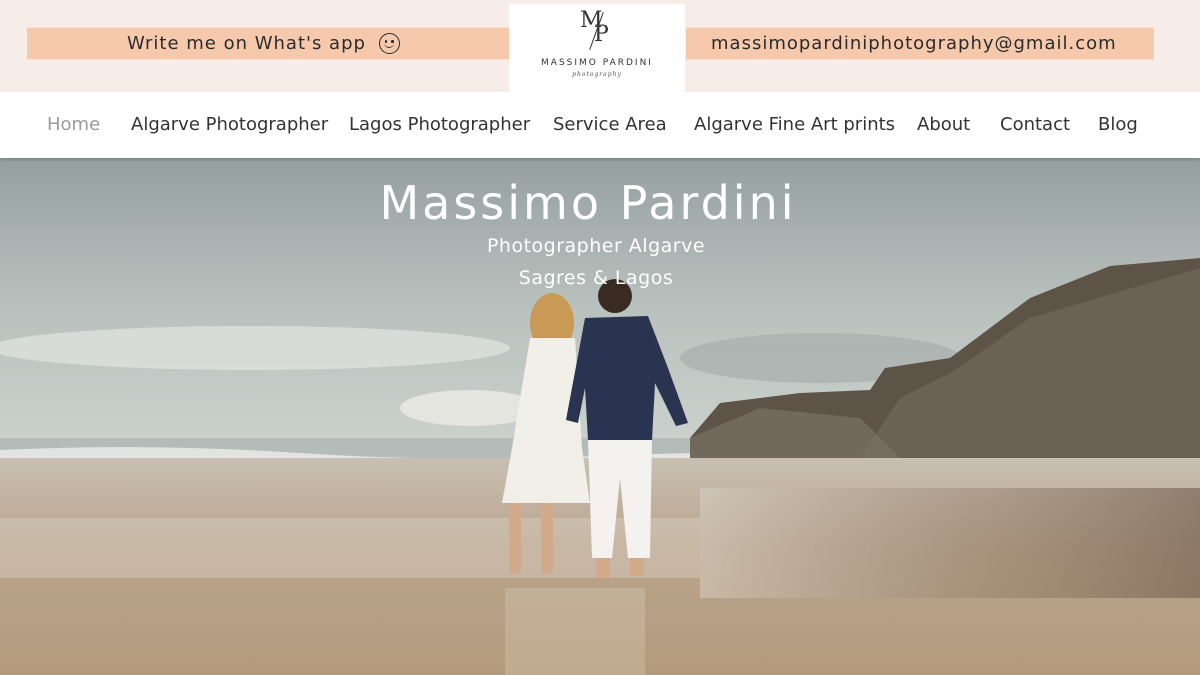  What do you see at coordinates (914, 43) in the screenshot?
I see `email-address: massimopardiniphotography@gmail.com` at bounding box center [914, 43].